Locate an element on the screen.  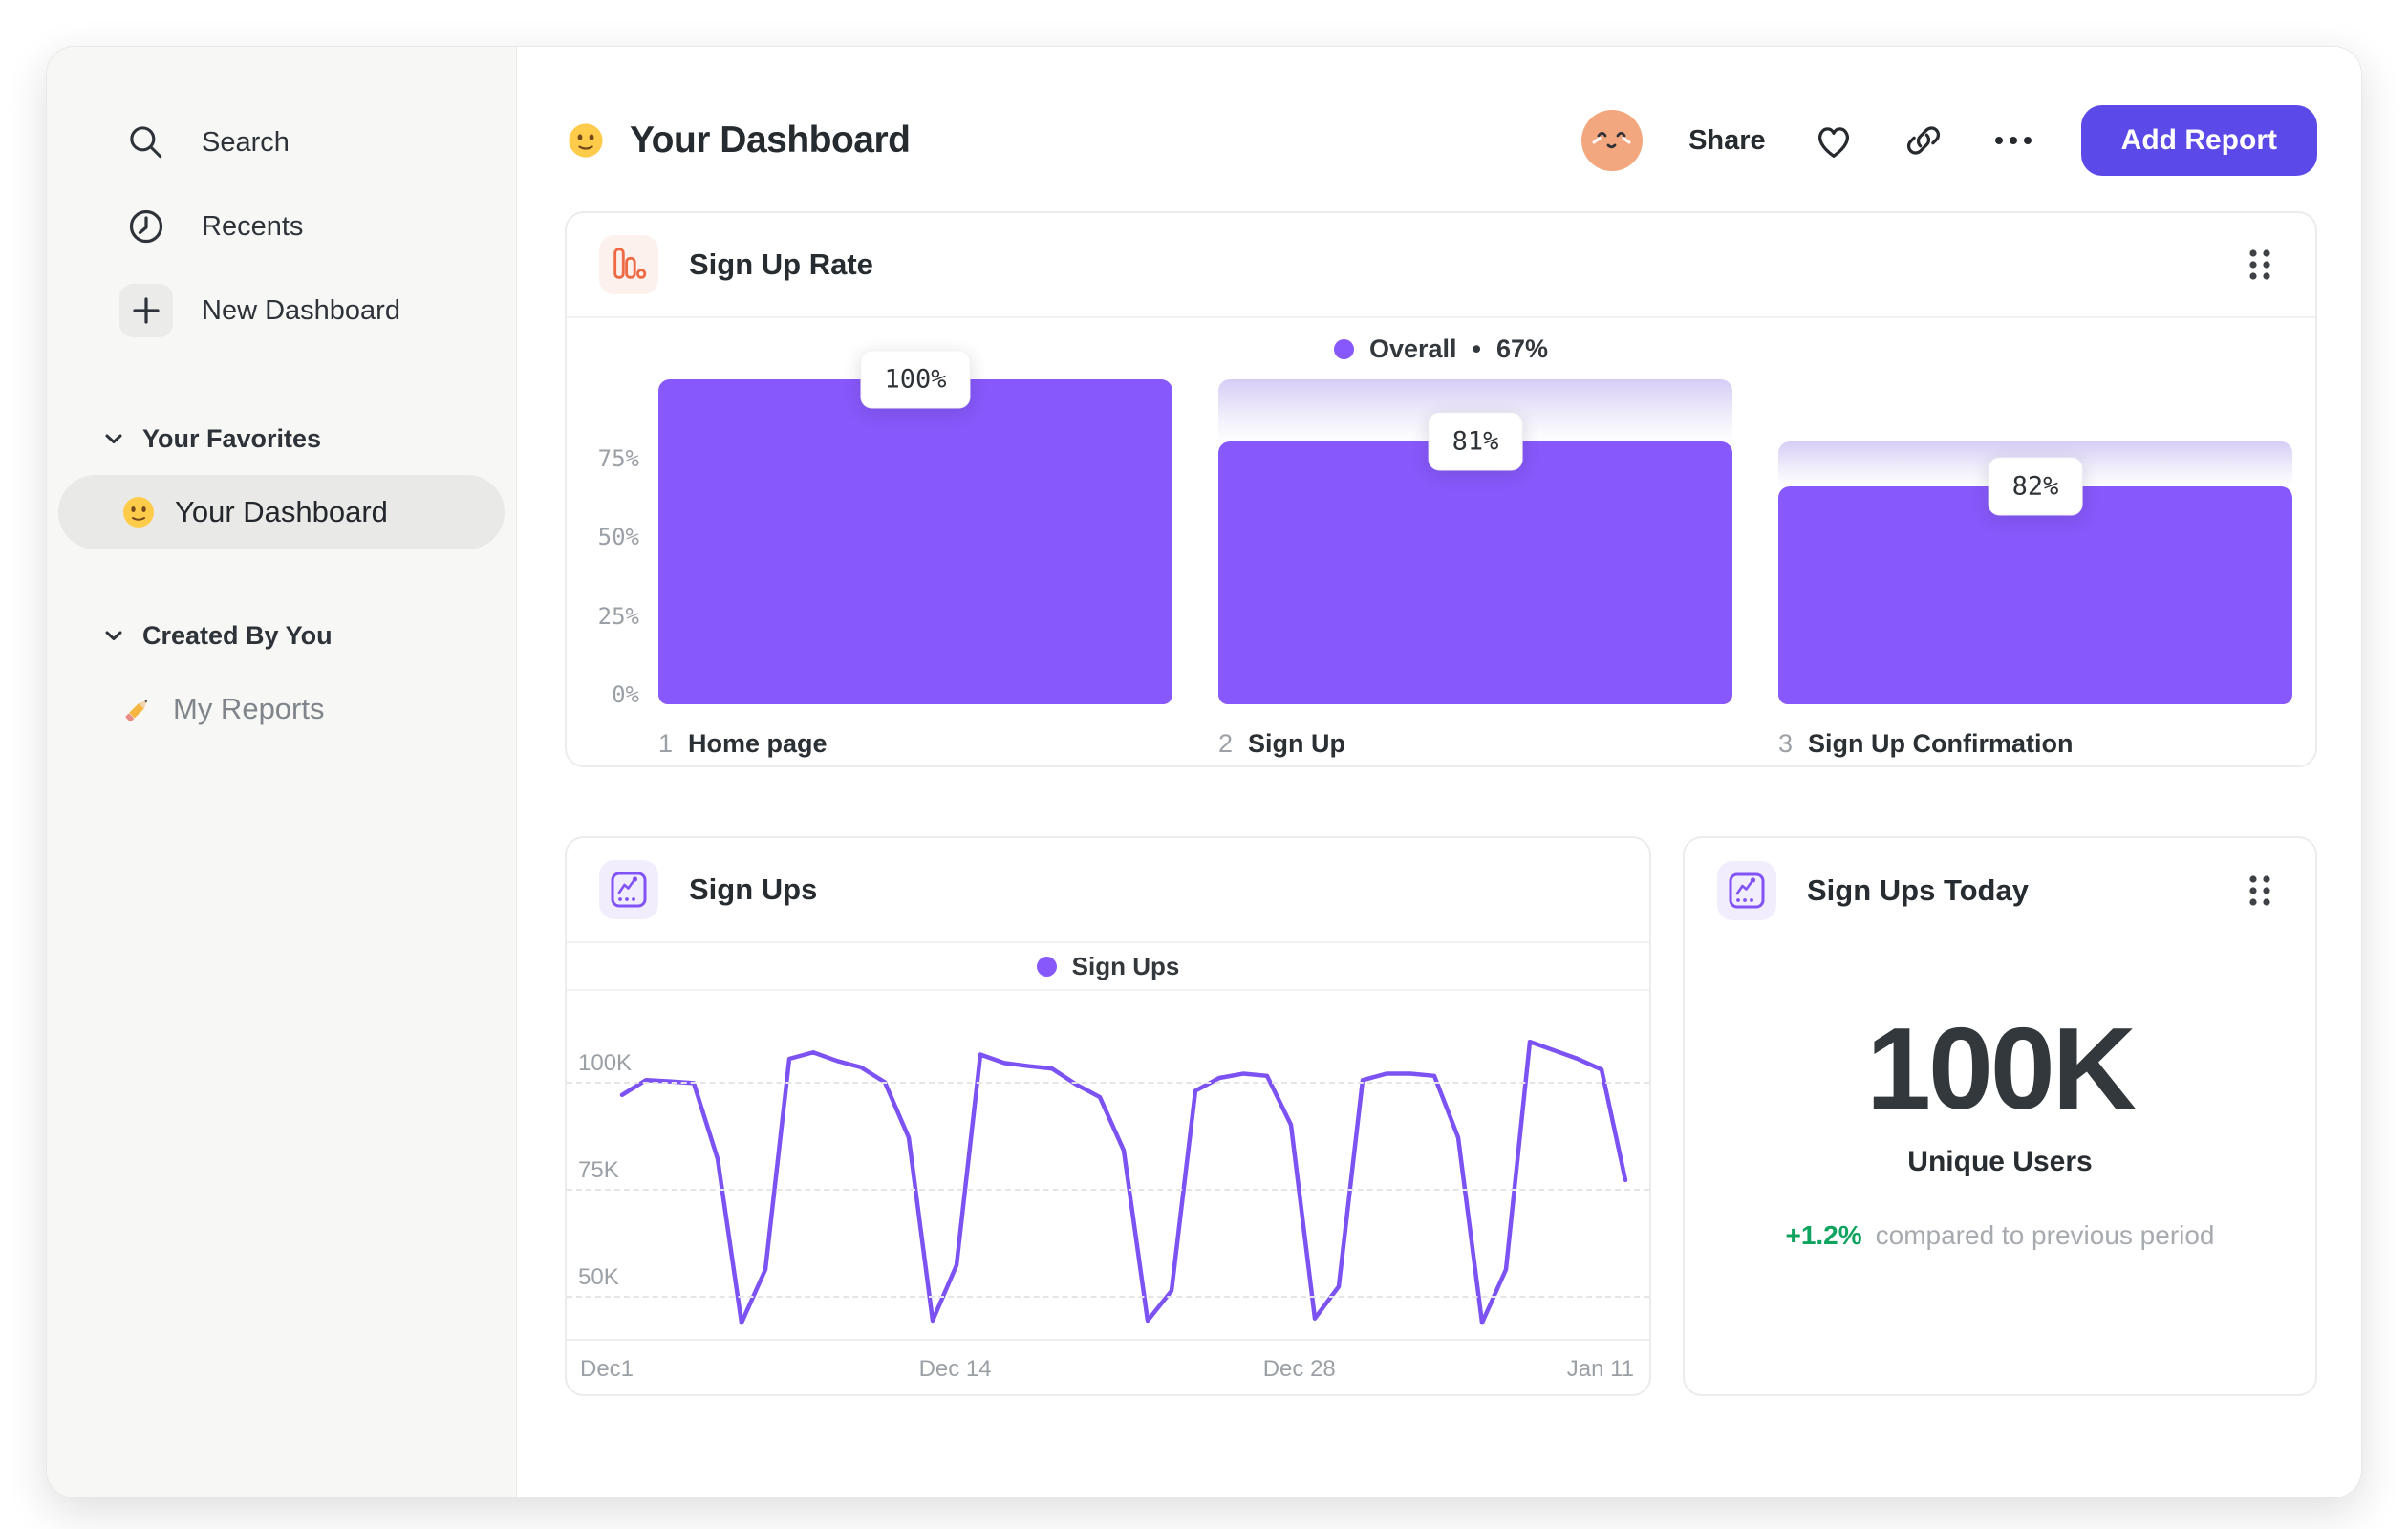
sidebar-item-label: Search is located at coordinates (246, 142).